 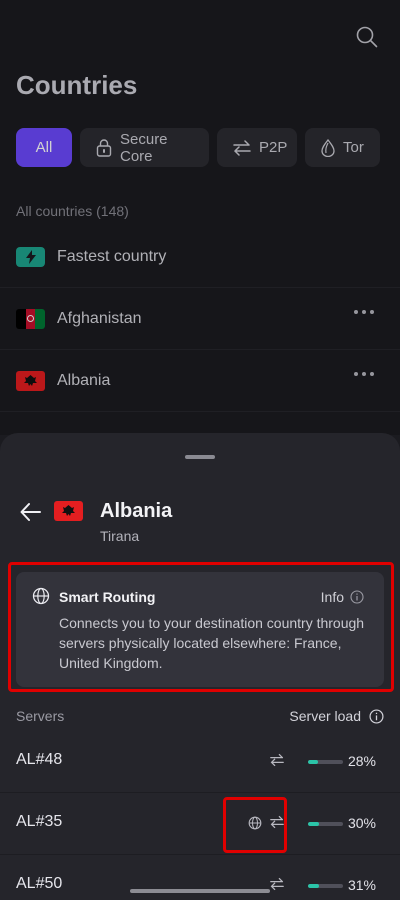 I want to click on server-load-info-button: Server load, so click(x=336, y=716).